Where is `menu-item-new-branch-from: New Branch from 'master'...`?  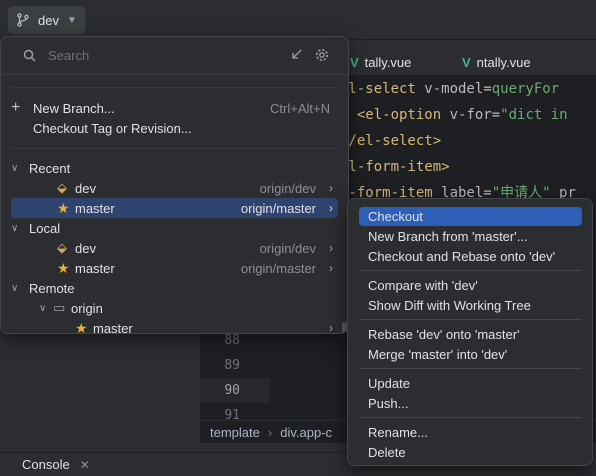
menu-item-new-branch-from: New Branch from 'master'... is located at coordinates (470, 236).